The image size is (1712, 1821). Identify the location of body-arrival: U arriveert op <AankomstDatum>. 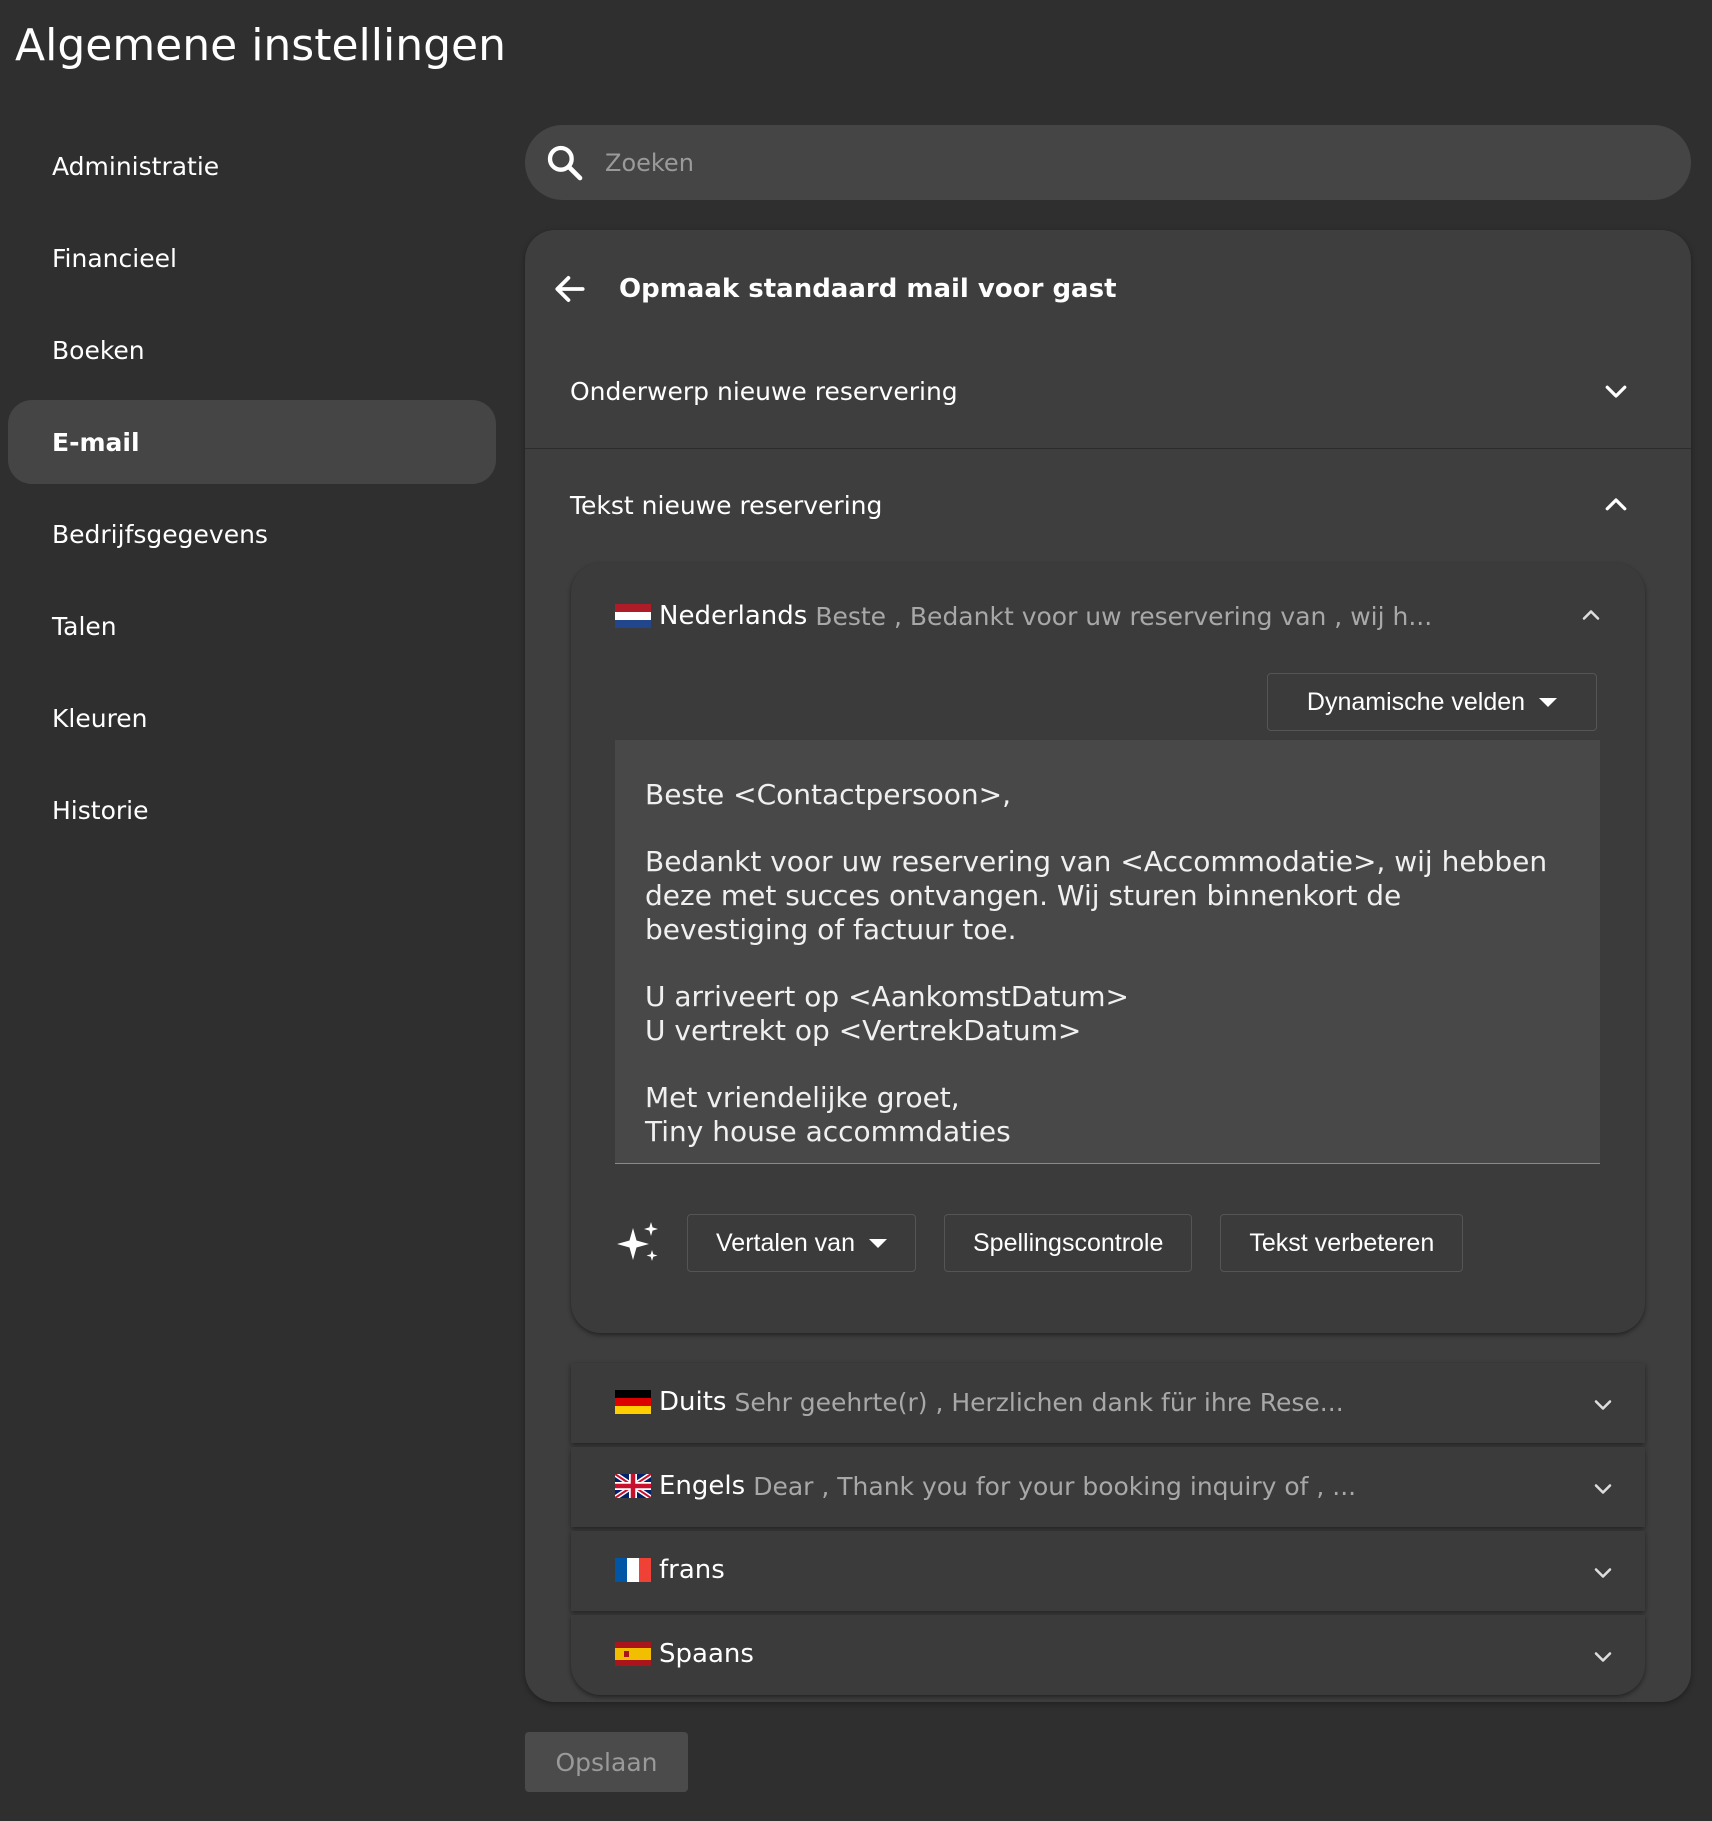
(887, 996).